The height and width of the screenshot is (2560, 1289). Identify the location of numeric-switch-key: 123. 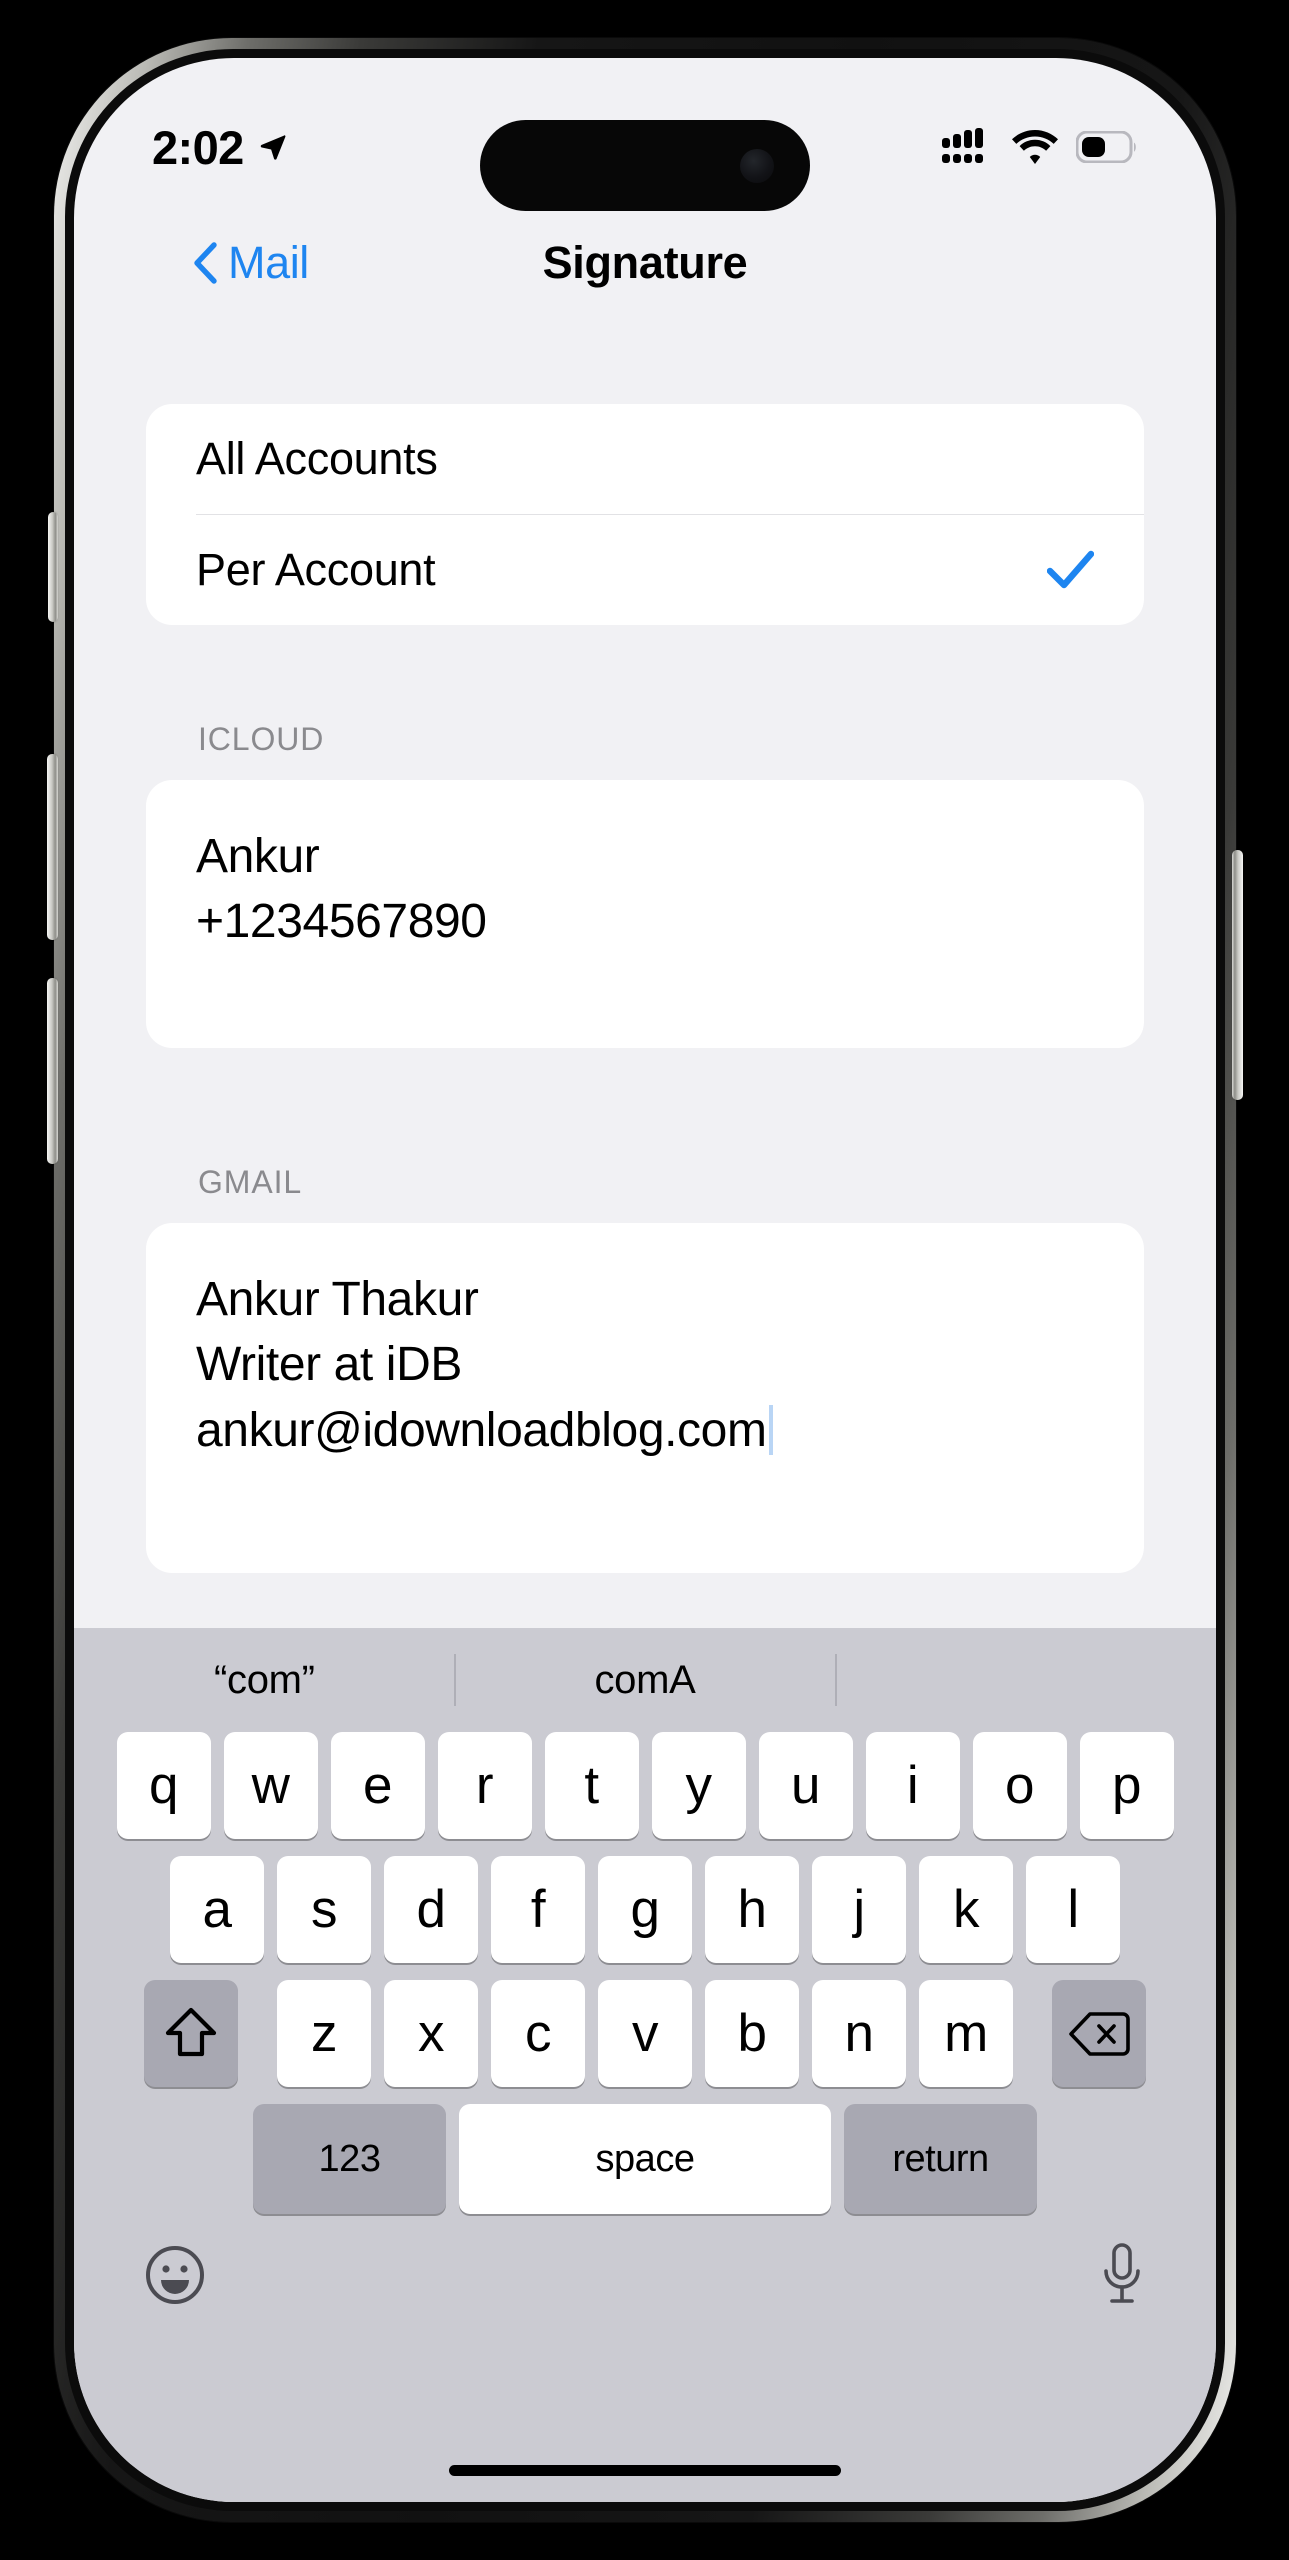
(349, 2159).